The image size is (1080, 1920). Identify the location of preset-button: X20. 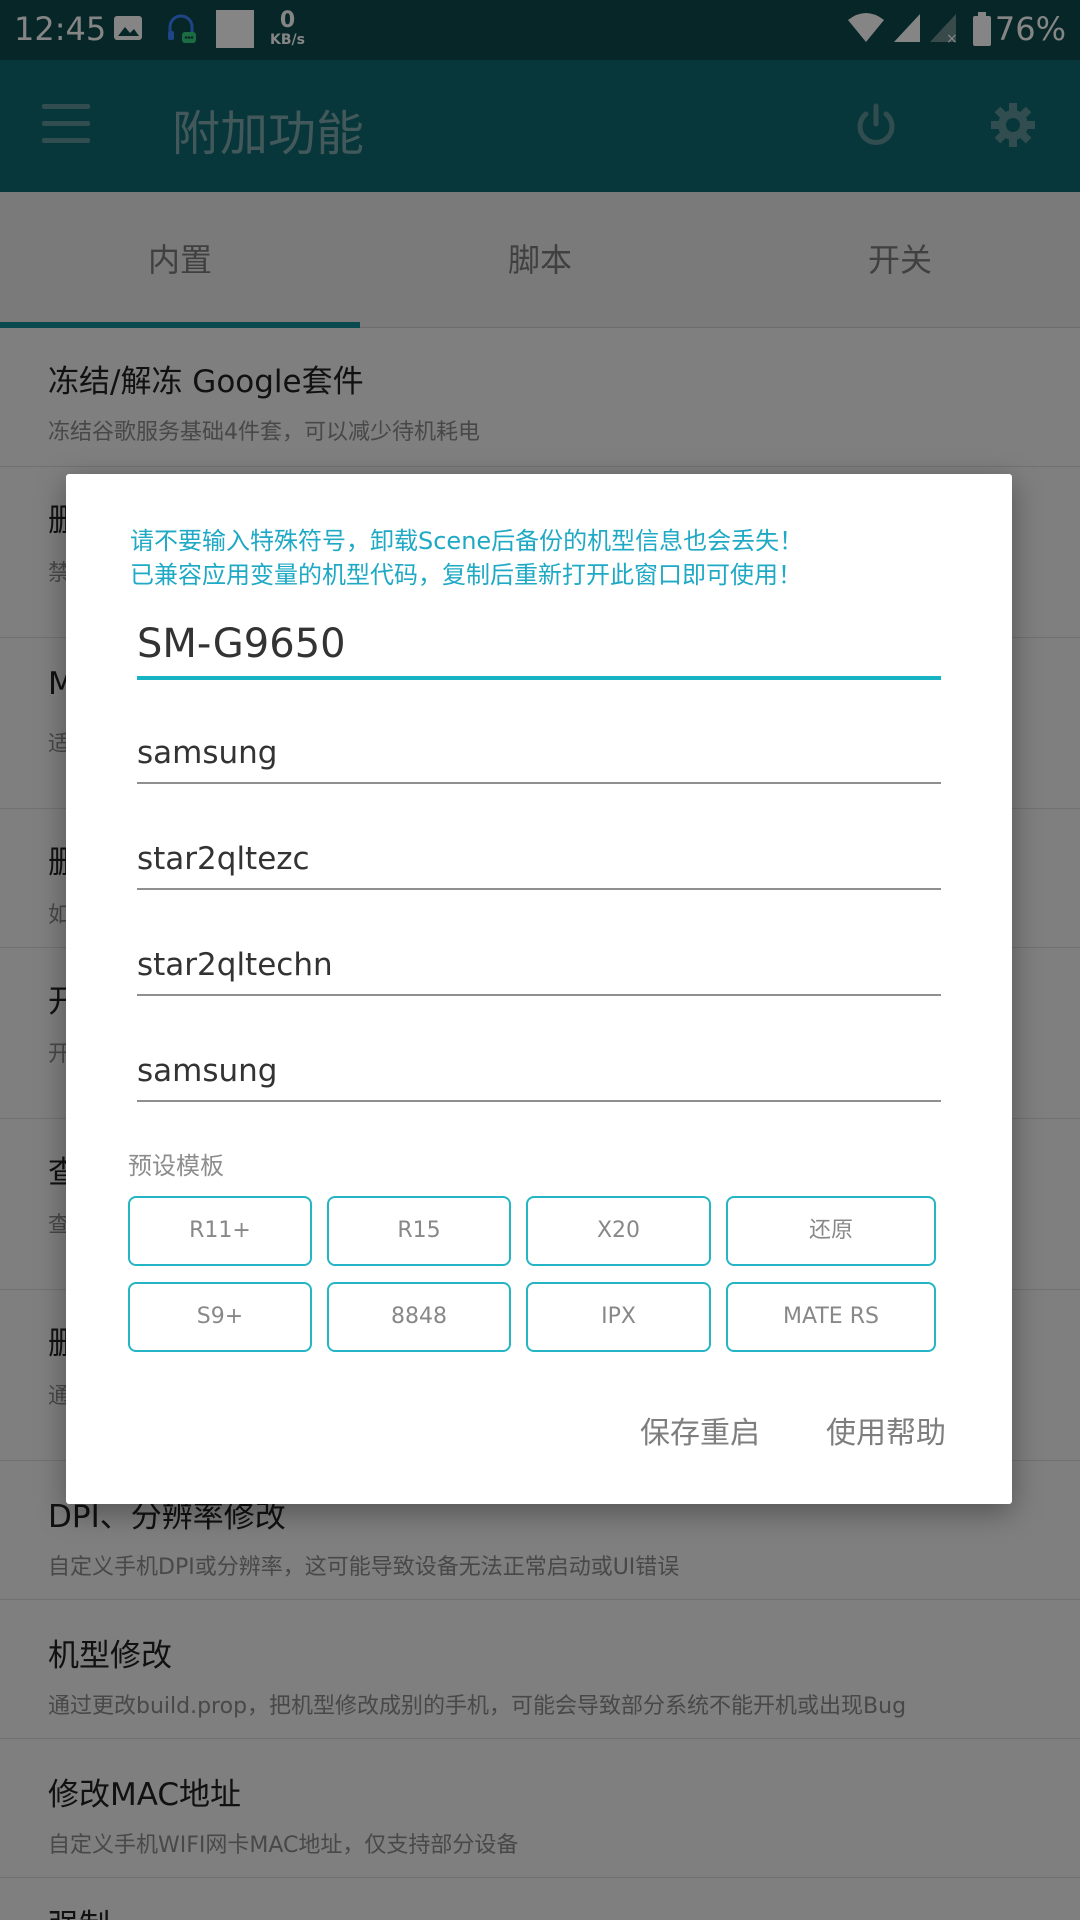
(618, 1231).